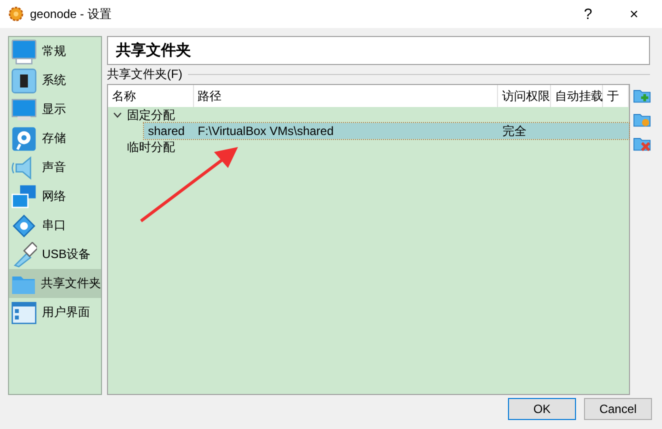 The height and width of the screenshot is (429, 662). I want to click on group-label: 固定分配, so click(151, 115).